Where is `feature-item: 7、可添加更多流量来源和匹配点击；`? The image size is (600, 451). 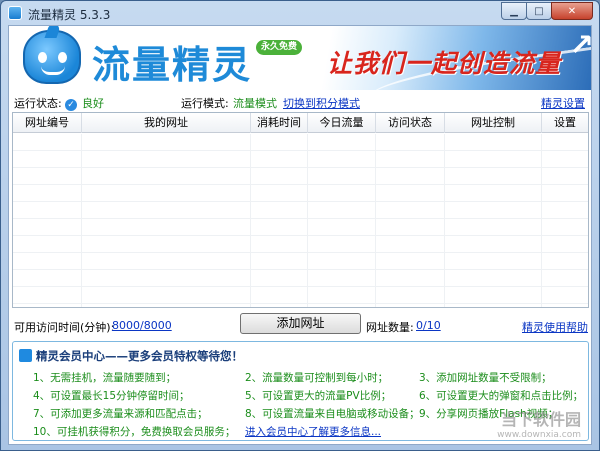
feature-item: 7、可添加更多流量来源和匹配点击； is located at coordinates (120, 414).